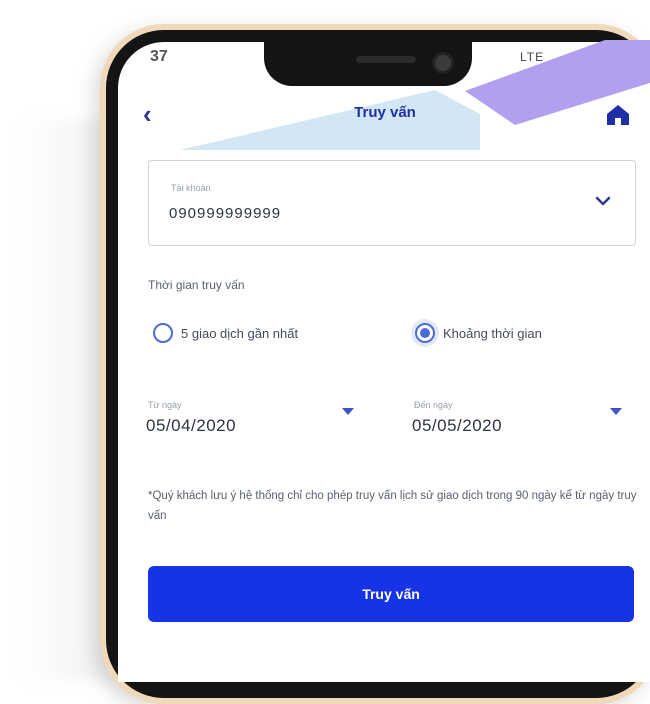  I want to click on radio-button, so click(163, 333).